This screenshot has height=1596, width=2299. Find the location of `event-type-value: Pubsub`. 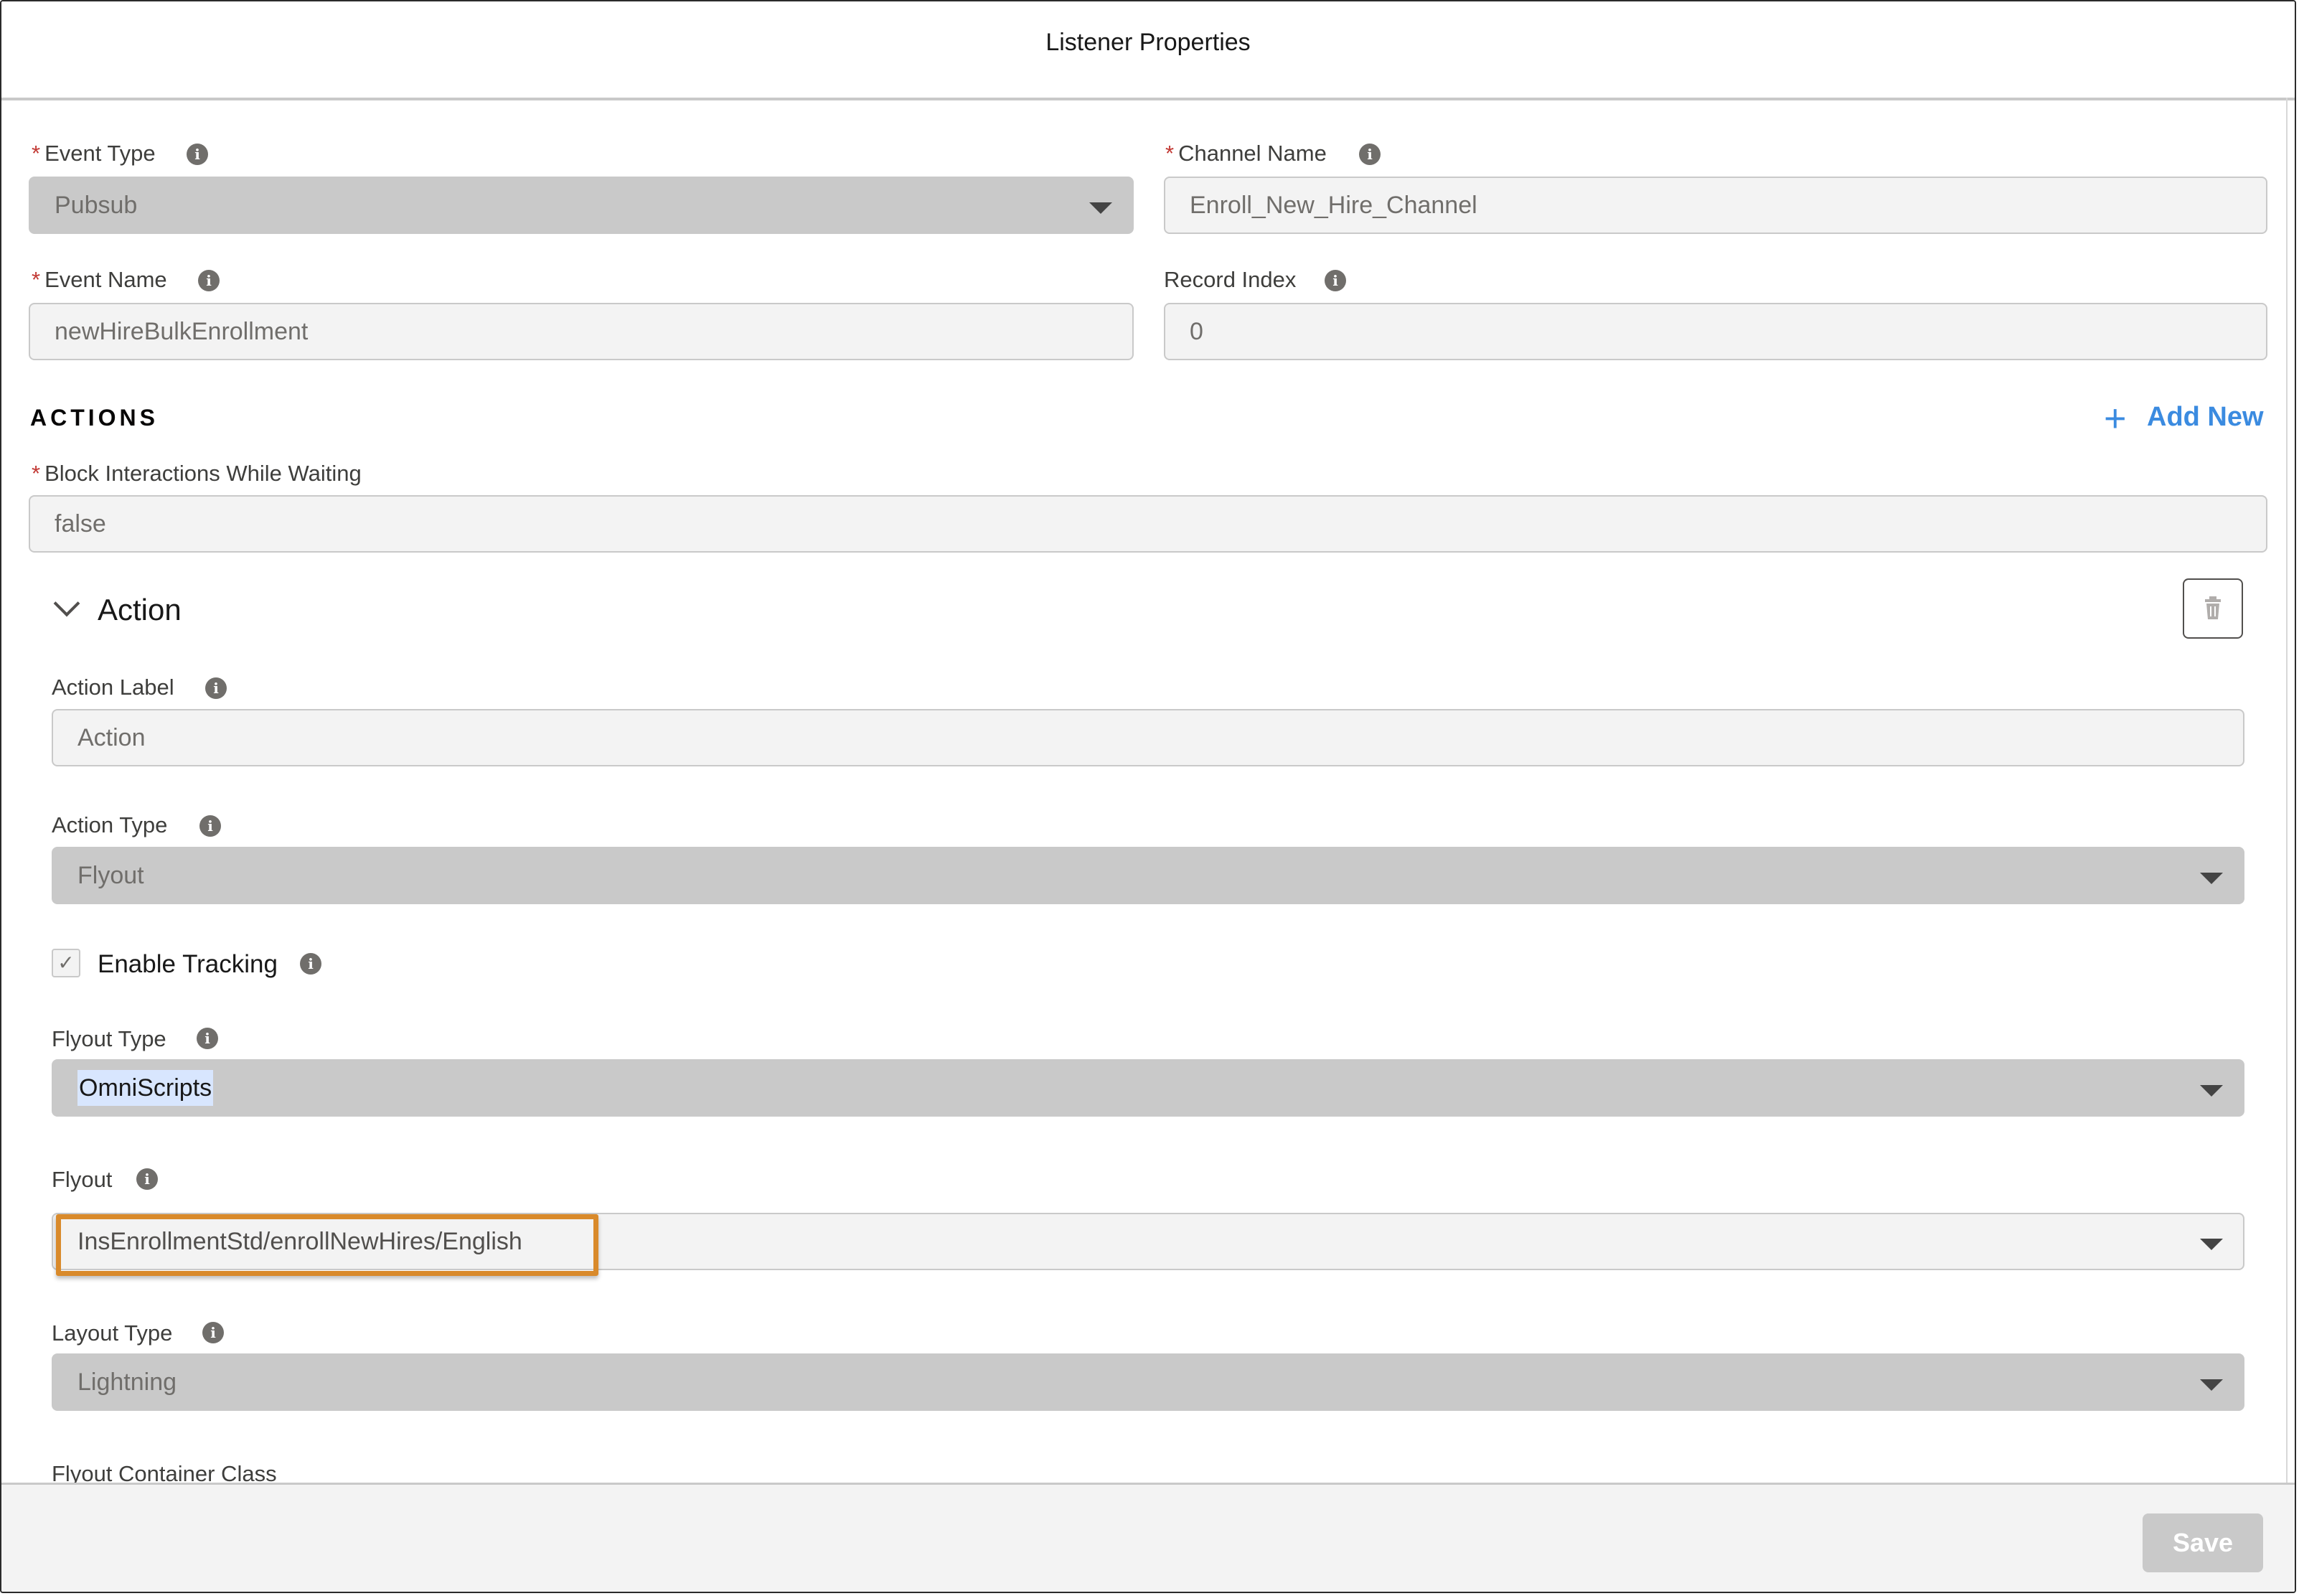

event-type-value: Pubsub is located at coordinates (96, 205).